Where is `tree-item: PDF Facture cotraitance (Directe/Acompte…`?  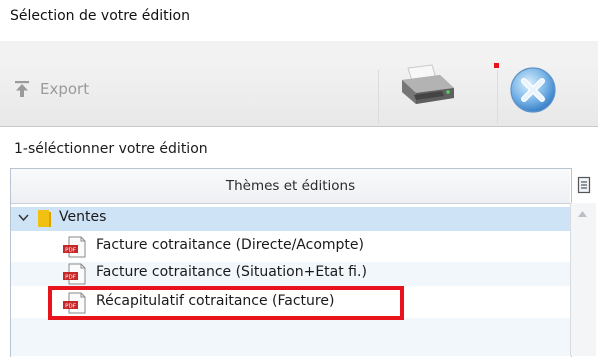 tree-item: PDF Facture cotraitance (Directe/Acompte… is located at coordinates (290, 247).